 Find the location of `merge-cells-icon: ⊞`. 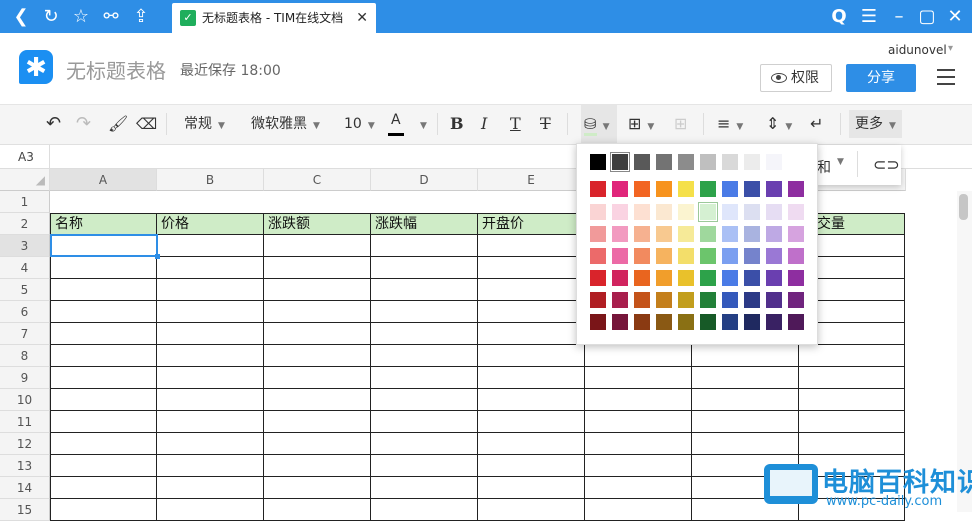

merge-cells-icon: ⊞ is located at coordinates (680, 124).